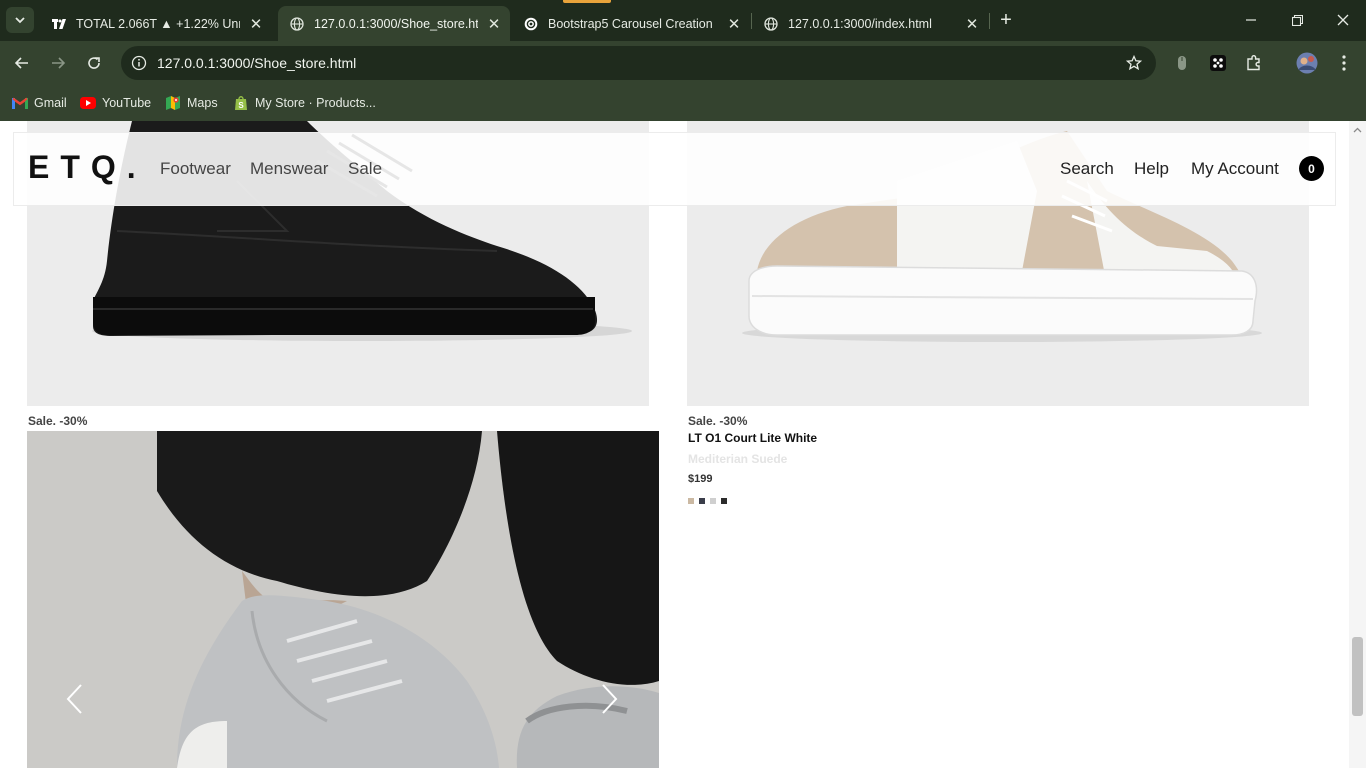 The image size is (1366, 768). Describe the element at coordinates (289, 169) in the screenshot. I see `nav-link-menswear: Menswear` at that location.